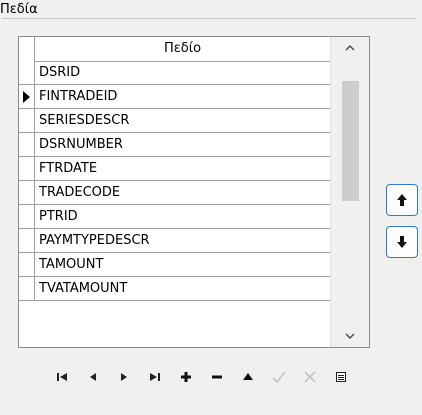 This screenshot has width=422, height=415. I want to click on move-down-button, so click(402, 242).